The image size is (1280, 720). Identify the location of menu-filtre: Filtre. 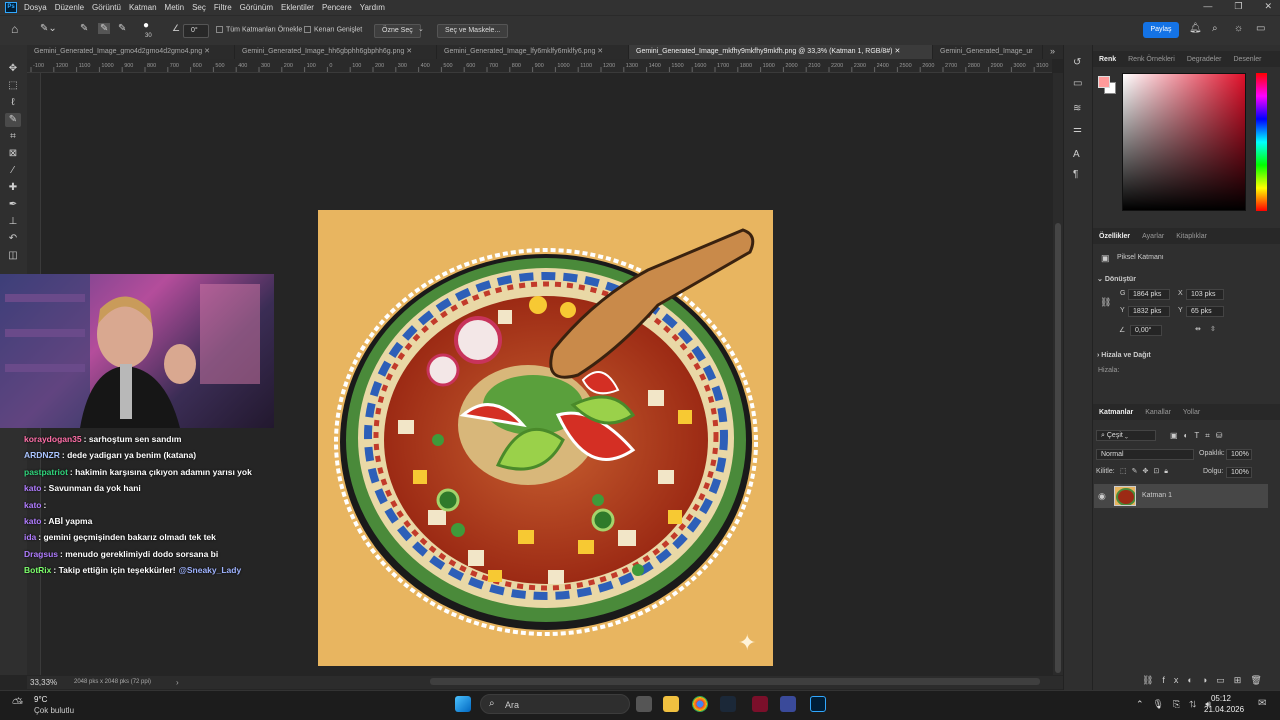
(223, 7).